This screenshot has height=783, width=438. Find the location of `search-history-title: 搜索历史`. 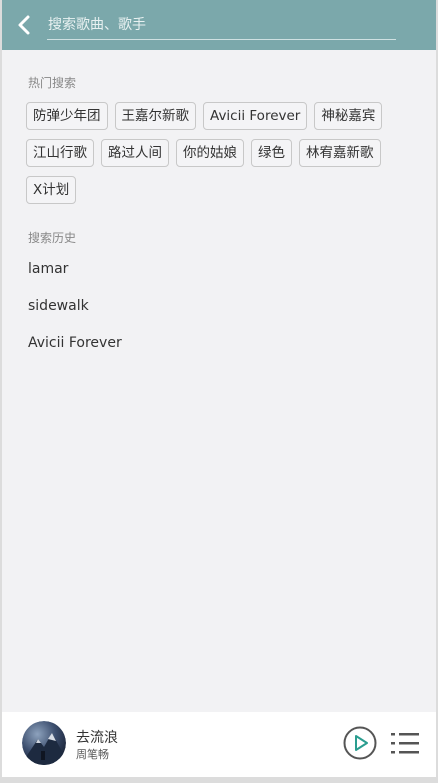

search-history-title: 搜索历史 is located at coordinates (52, 238).